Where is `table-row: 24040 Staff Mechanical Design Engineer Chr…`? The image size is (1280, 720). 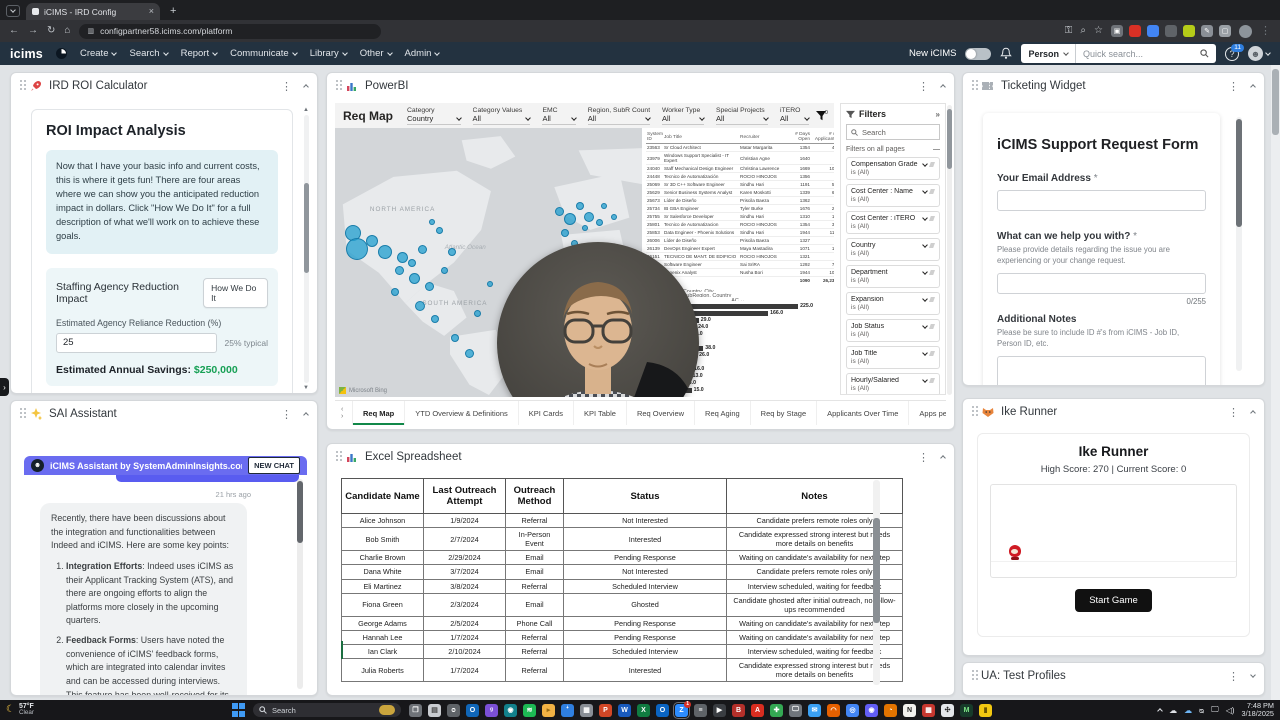 table-row: 24040 Staff Mechanical Design Engineer Chr… is located at coordinates (740, 168).